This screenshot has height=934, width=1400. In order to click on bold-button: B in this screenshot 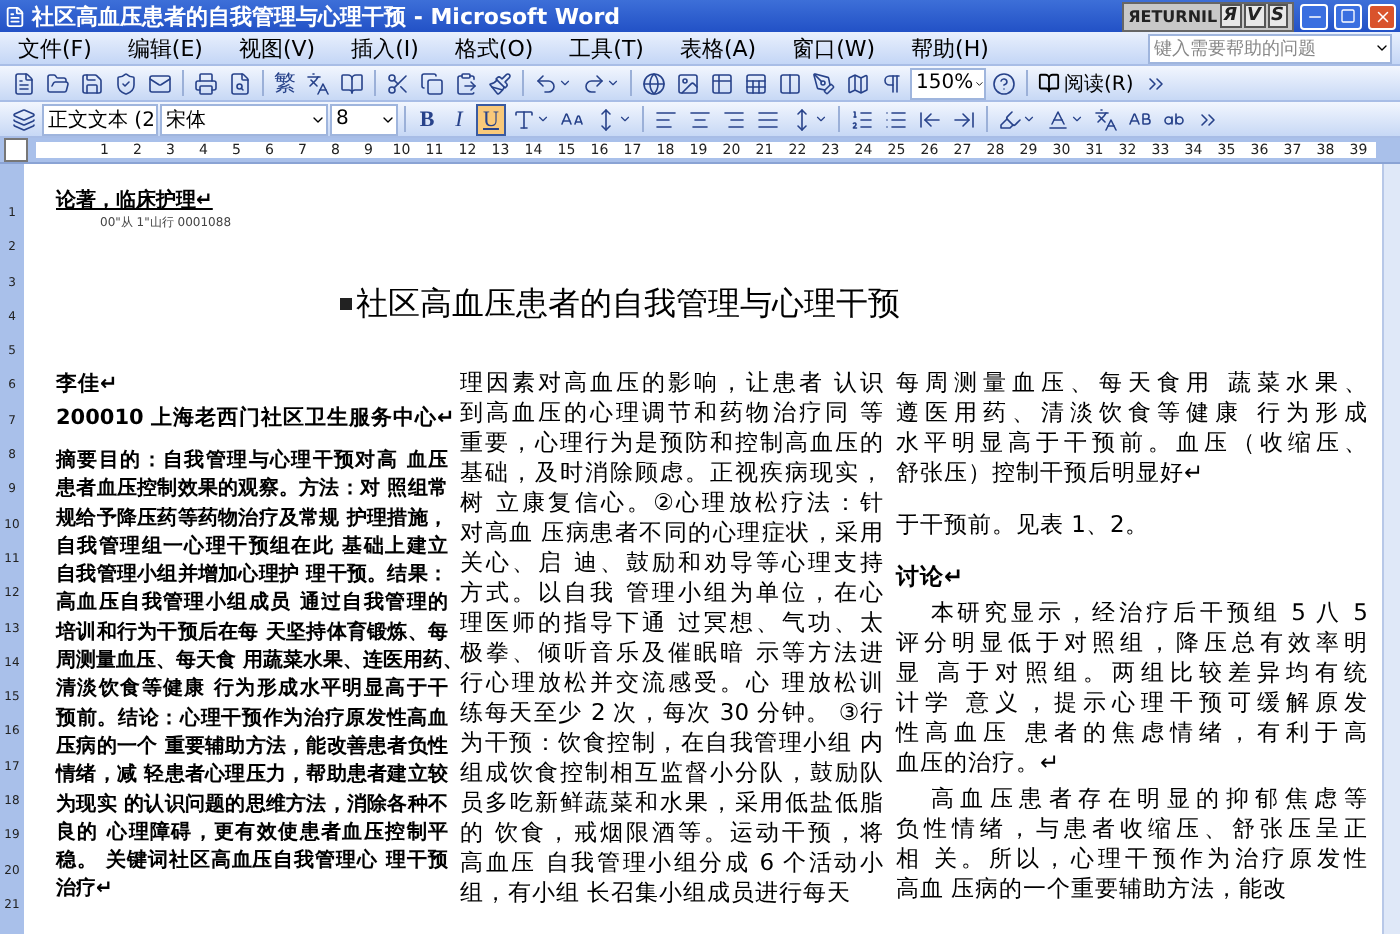, I will do `click(427, 119)`.